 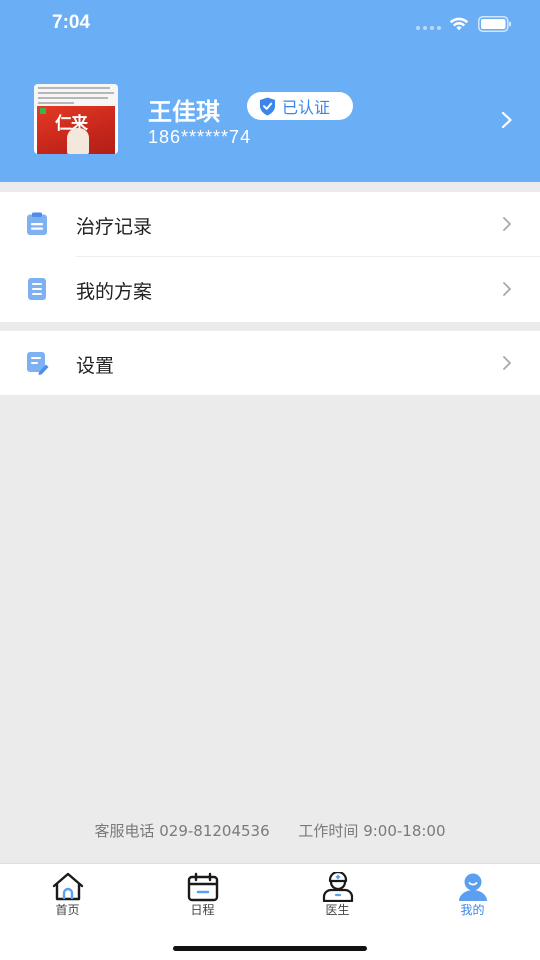 What do you see at coordinates (95, 366) in the screenshot?
I see `menu-label: 设置` at bounding box center [95, 366].